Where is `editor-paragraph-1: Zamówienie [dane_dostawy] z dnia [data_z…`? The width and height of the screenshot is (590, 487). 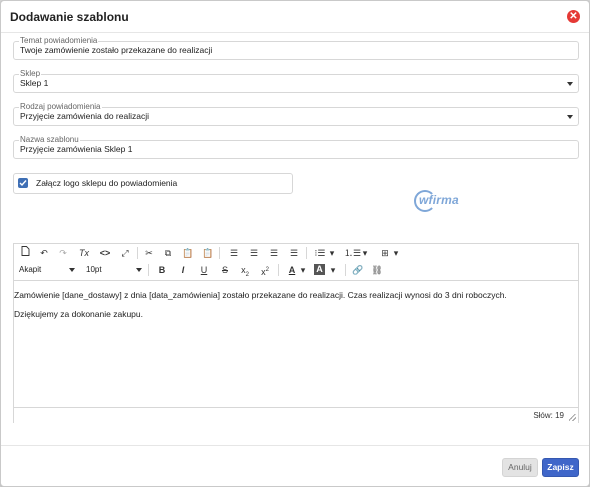
editor-paragraph-1: Zamówienie [dane_dostawy] z dnia [data_z… is located at coordinates (260, 295).